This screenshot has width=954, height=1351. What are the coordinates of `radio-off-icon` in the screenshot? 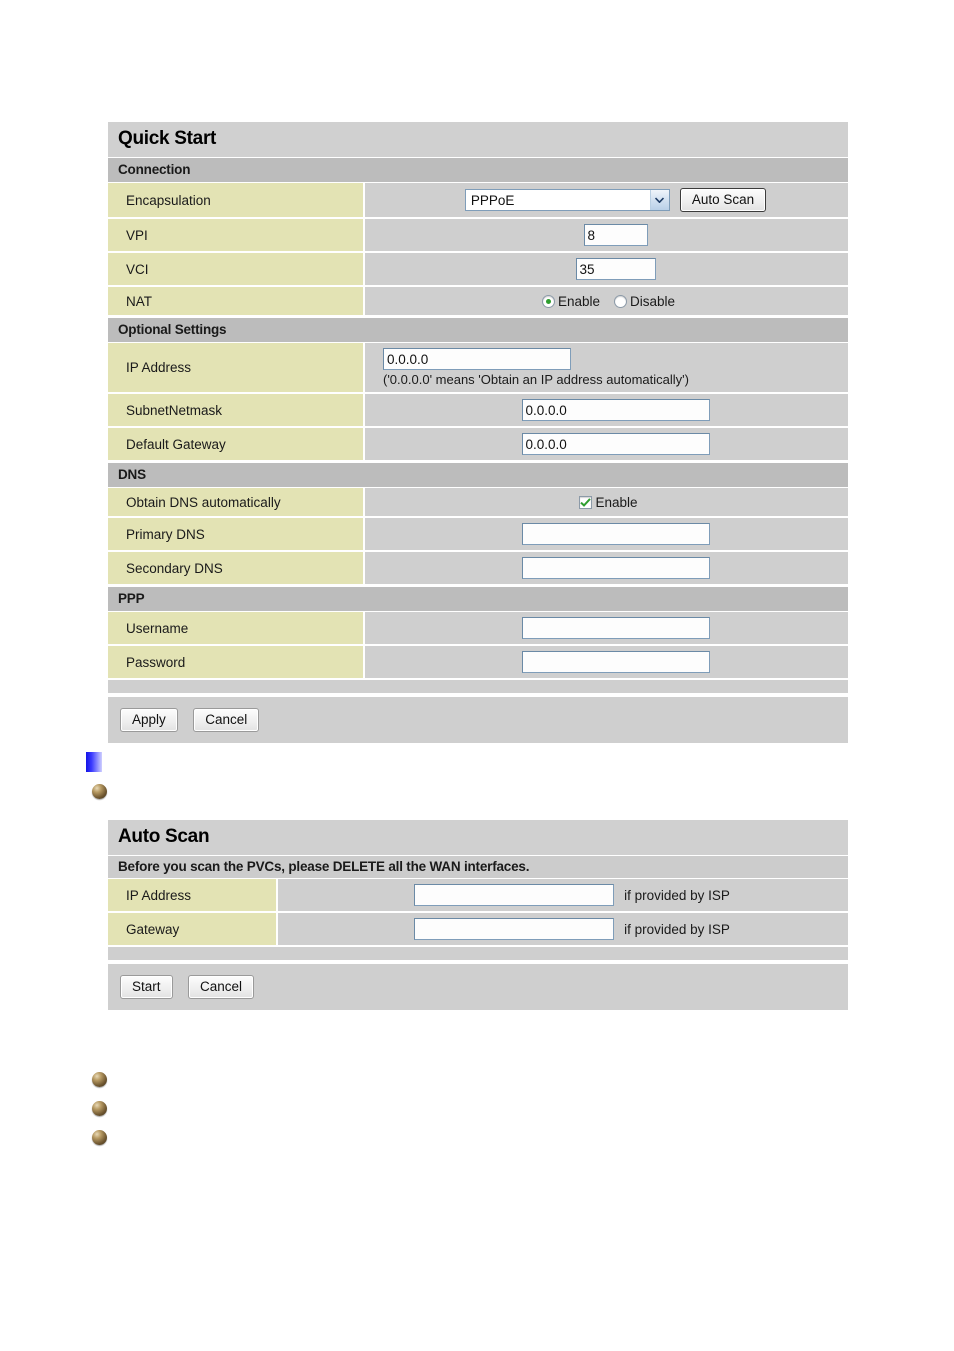 It's located at (620, 301).